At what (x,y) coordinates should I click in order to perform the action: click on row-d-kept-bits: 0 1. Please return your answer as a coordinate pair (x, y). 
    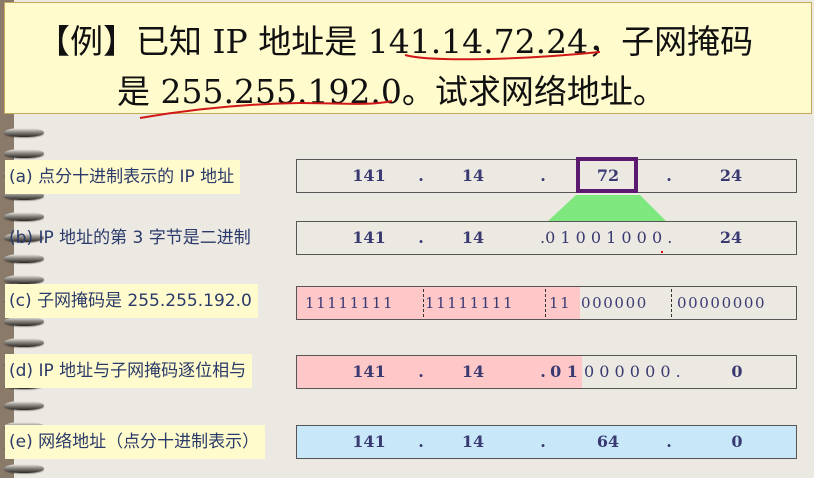
    Looking at the image, I should click on (564, 371).